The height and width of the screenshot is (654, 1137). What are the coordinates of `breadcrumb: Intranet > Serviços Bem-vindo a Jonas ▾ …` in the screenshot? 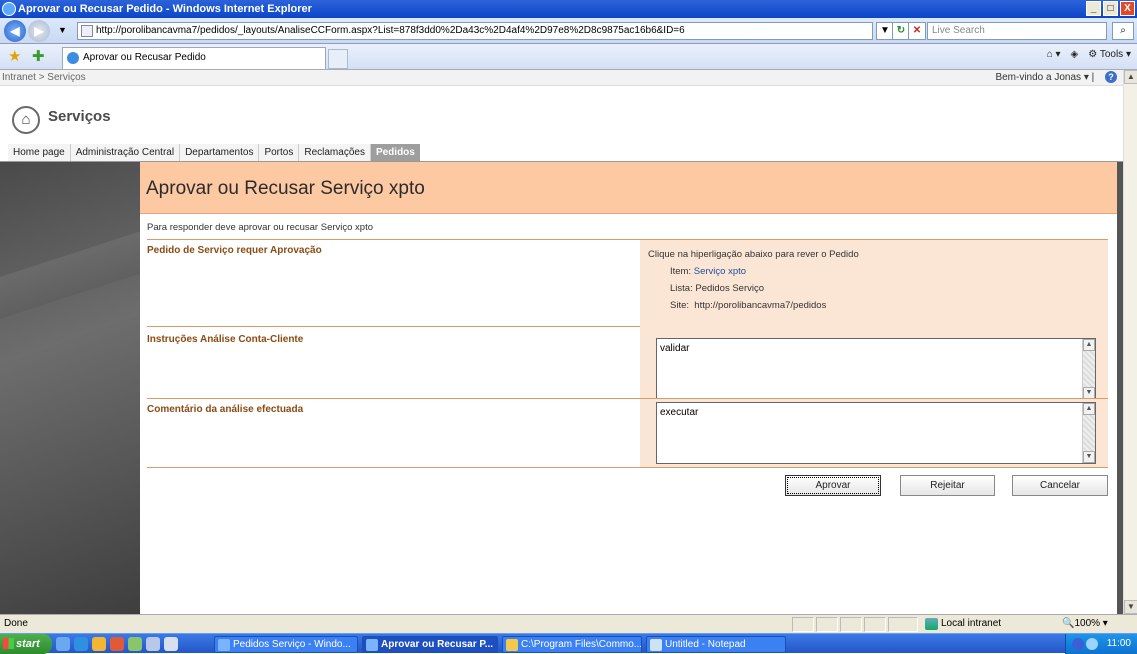 It's located at (561, 78).